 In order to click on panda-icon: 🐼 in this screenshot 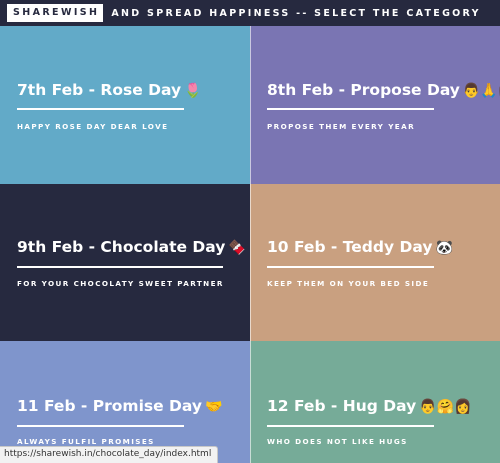, I will do `click(444, 248)`.